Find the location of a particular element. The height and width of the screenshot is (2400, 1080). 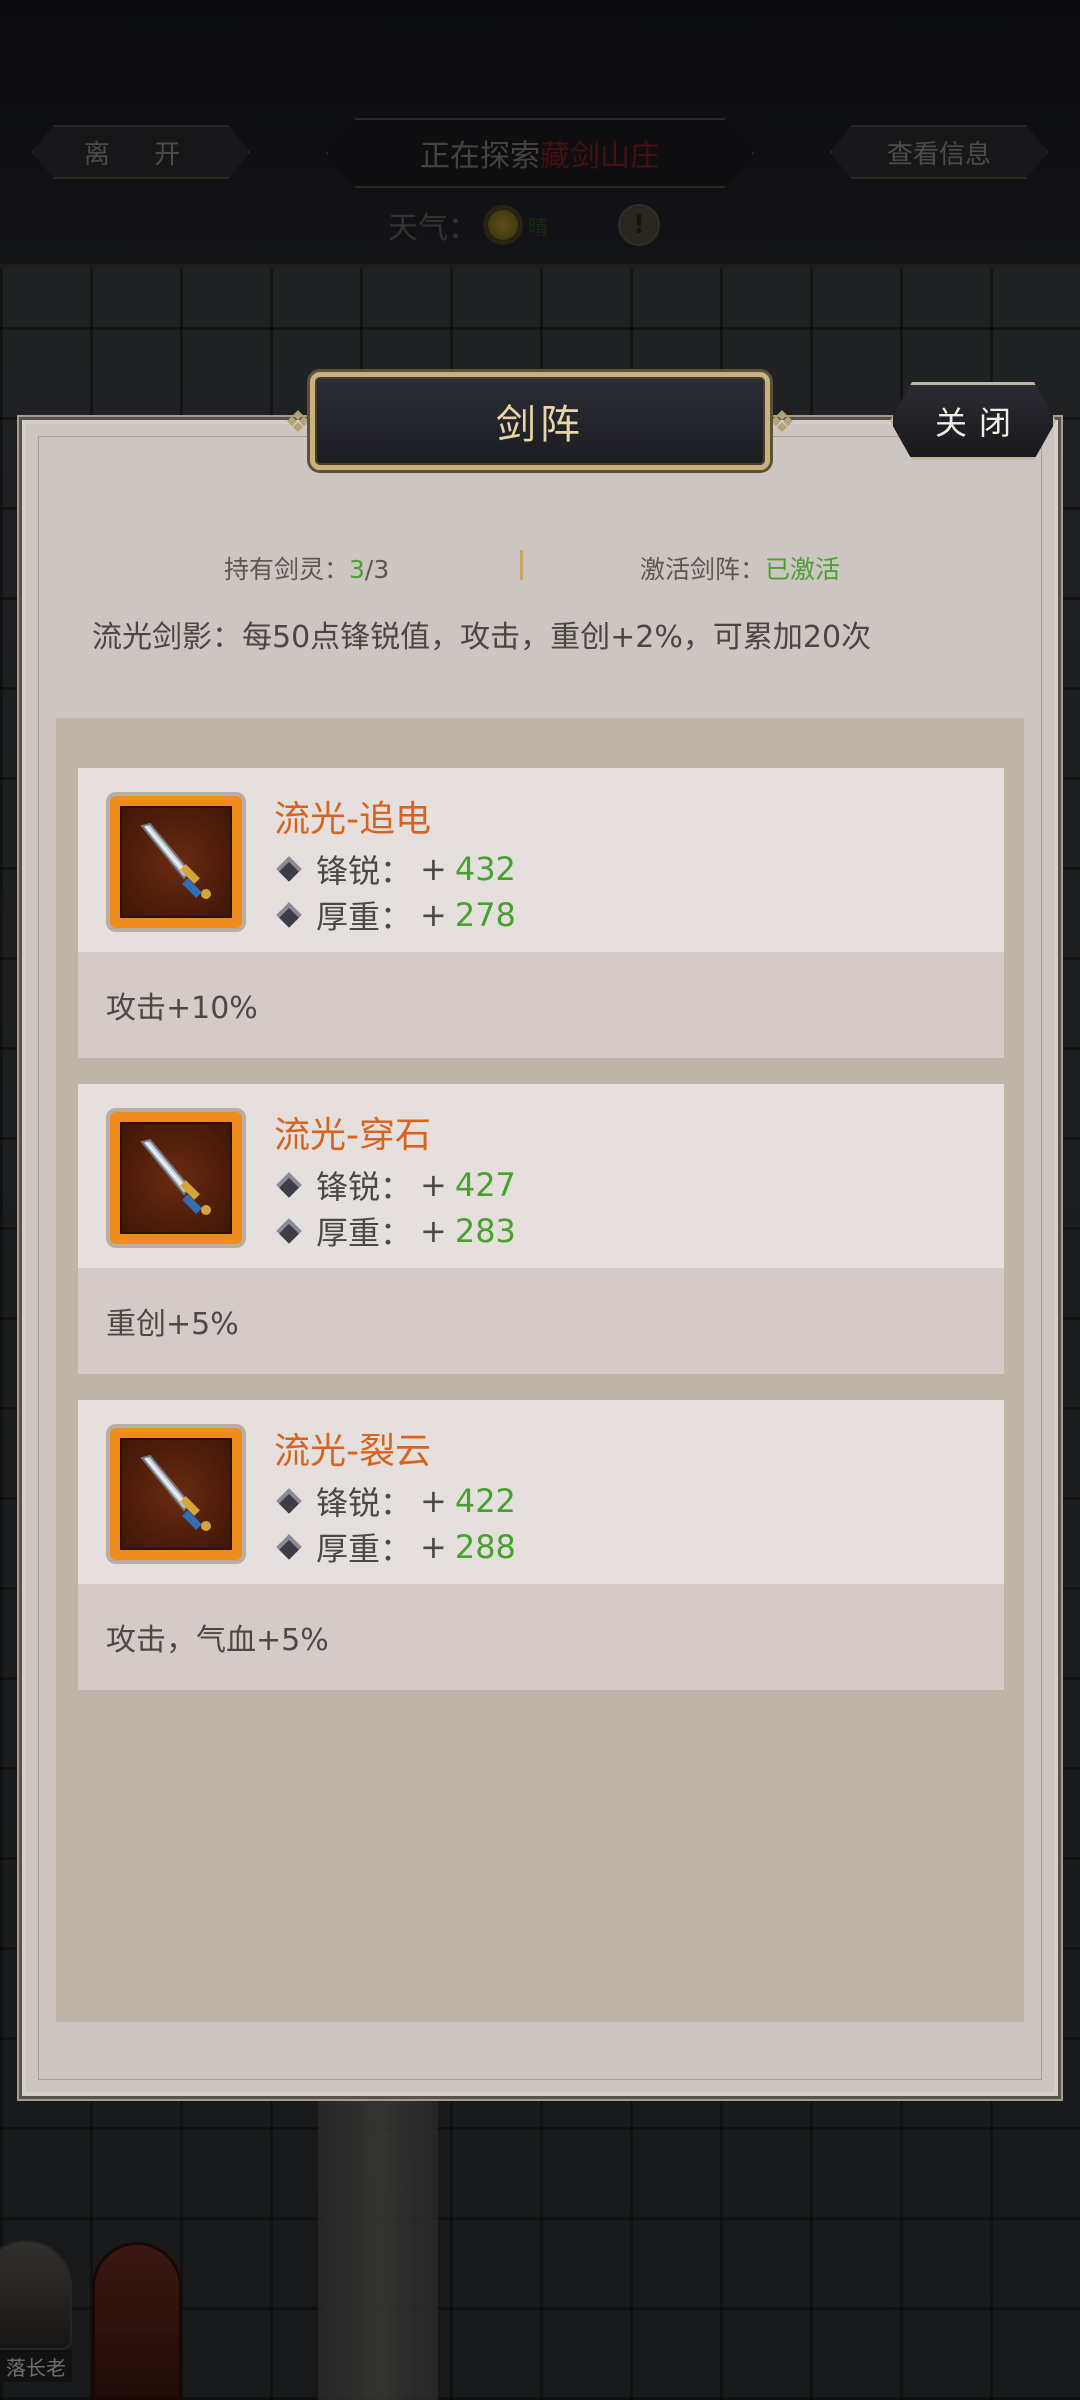

sword-name: 流光-追电 is located at coordinates (352, 819).